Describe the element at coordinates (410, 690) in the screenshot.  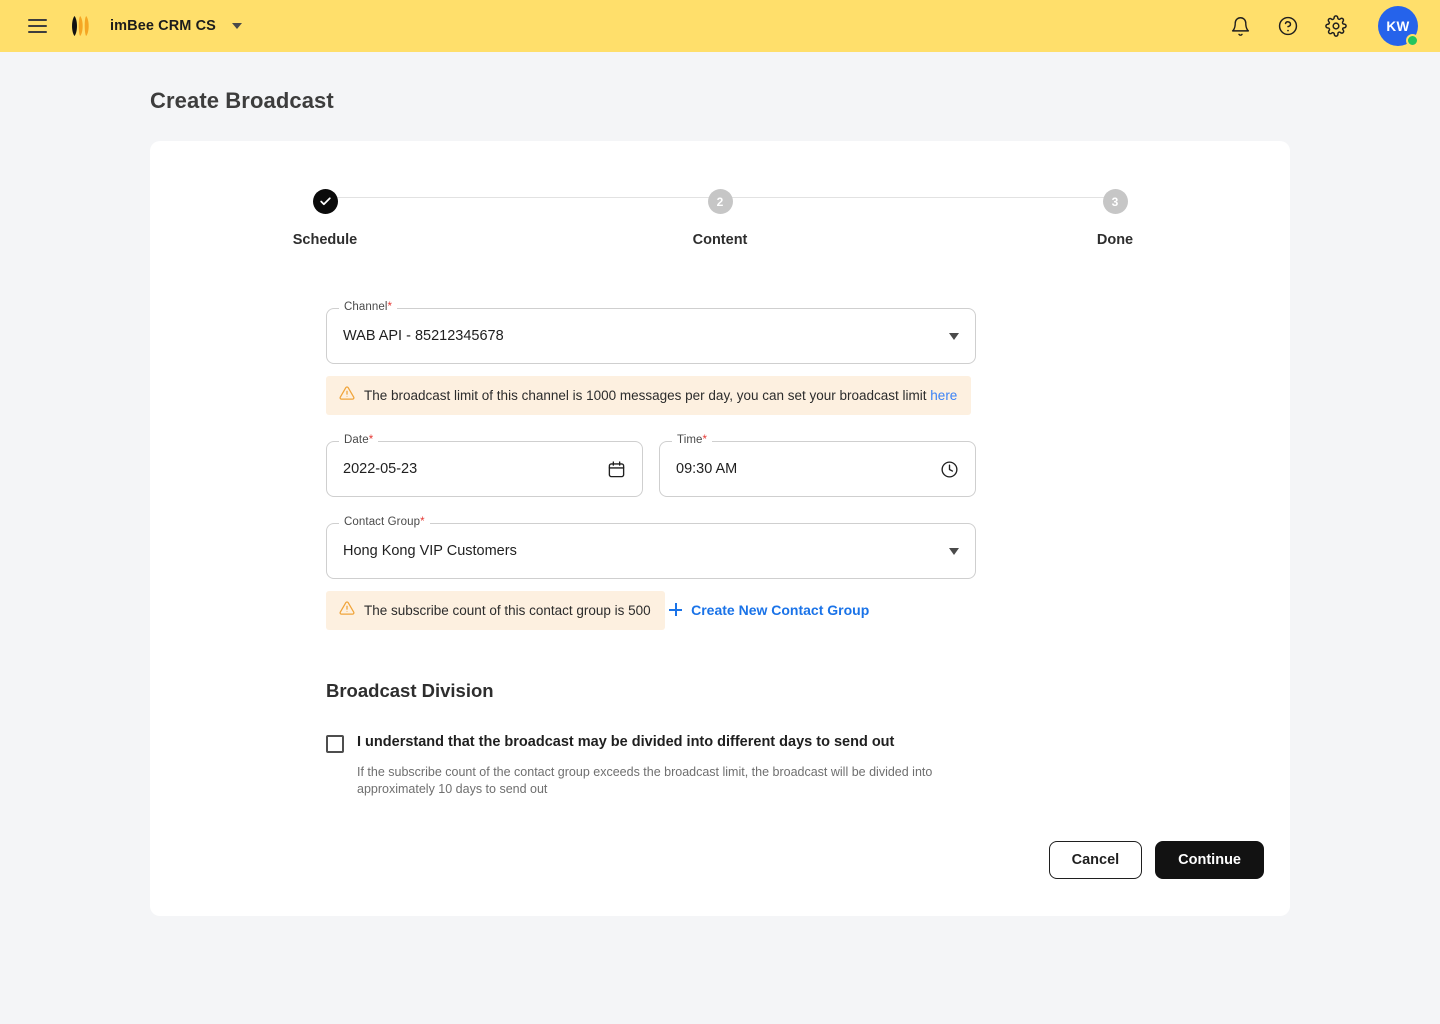
I see `broadcast-division-title: Broadcast Division` at that location.